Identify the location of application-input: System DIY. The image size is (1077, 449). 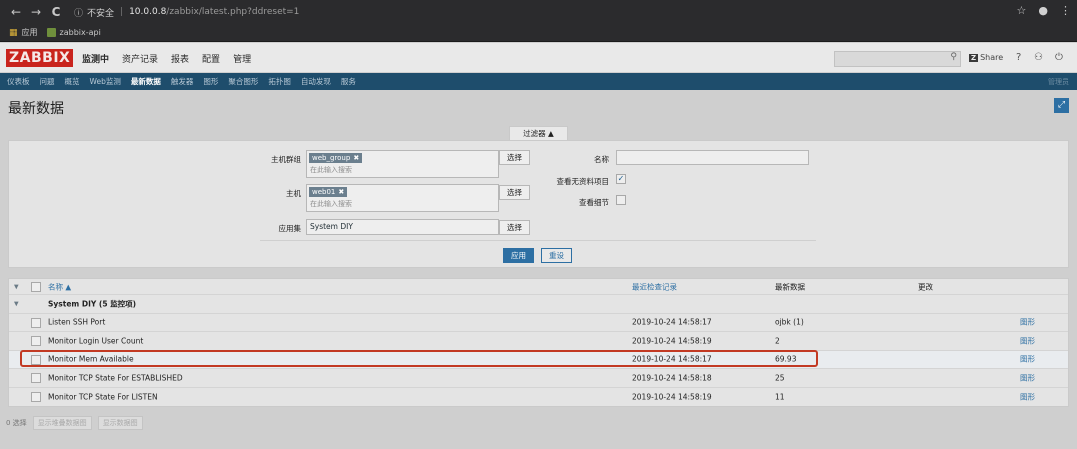
(402, 227).